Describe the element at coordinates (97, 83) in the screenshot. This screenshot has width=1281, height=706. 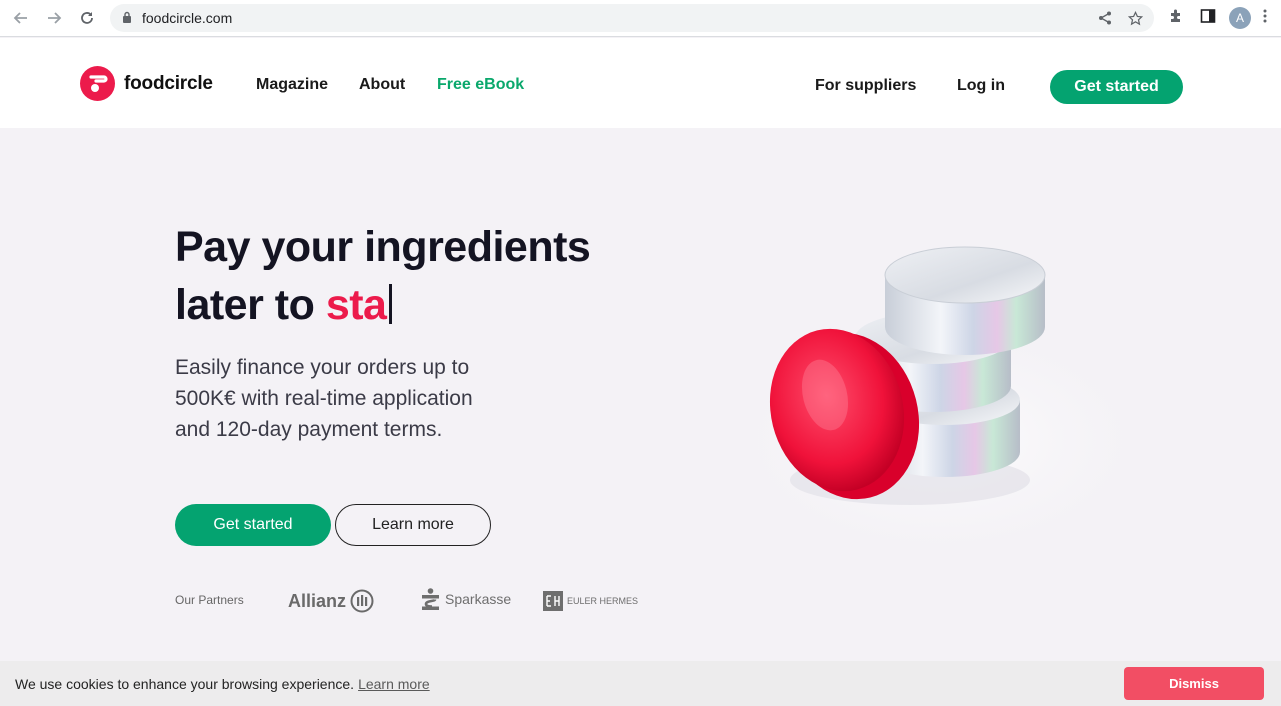
I see `foodcircle-logo-icon` at that location.